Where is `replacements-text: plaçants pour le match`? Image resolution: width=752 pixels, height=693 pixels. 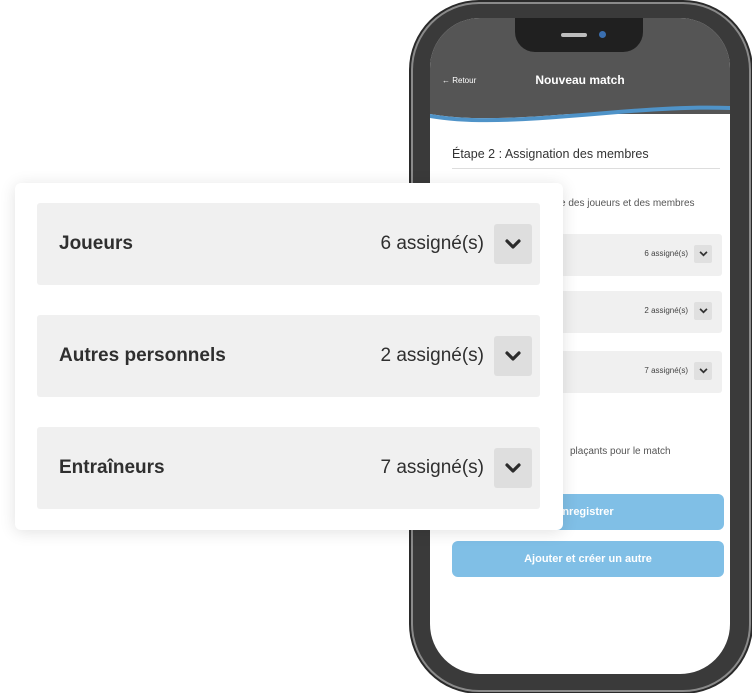
replacements-text: plaçants pour le match is located at coordinates (620, 451).